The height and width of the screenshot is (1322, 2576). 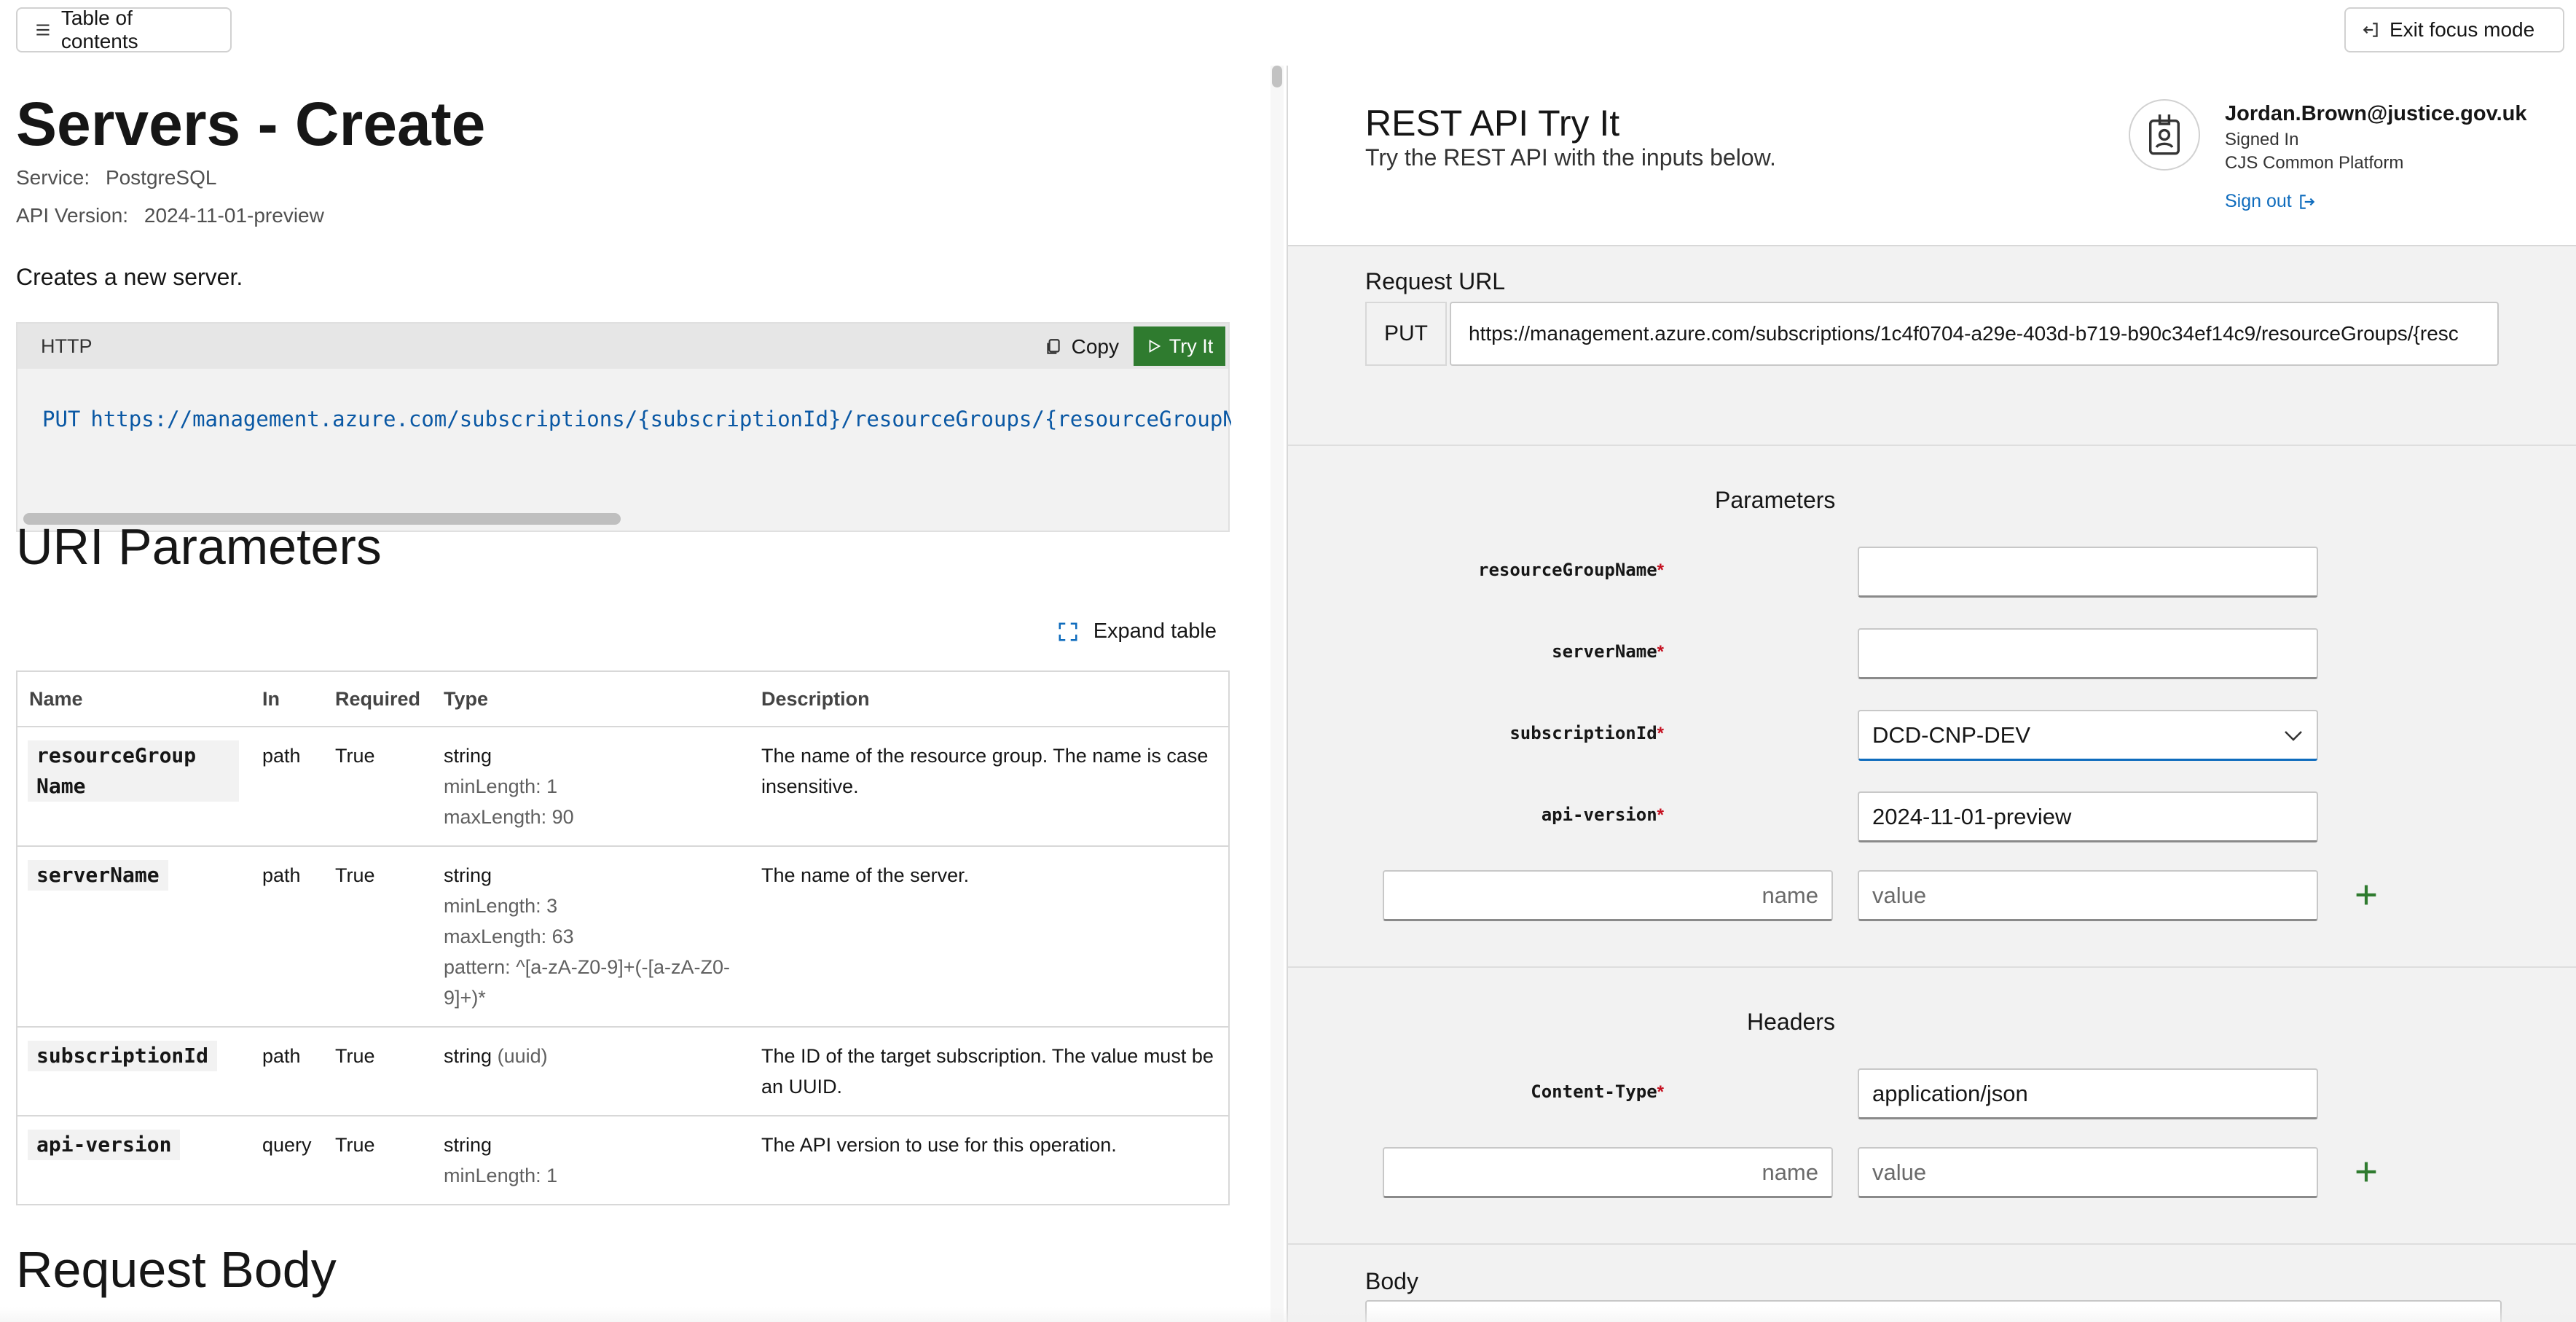 I want to click on api-version-input: 2024-11-01-preview, so click(x=2088, y=816).